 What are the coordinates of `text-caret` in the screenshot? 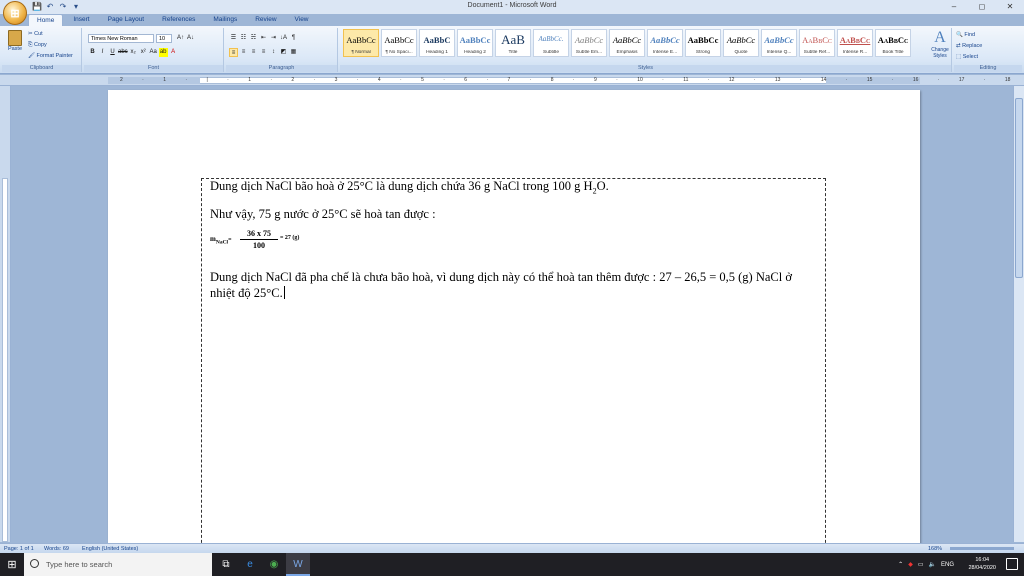 It's located at (284, 292).